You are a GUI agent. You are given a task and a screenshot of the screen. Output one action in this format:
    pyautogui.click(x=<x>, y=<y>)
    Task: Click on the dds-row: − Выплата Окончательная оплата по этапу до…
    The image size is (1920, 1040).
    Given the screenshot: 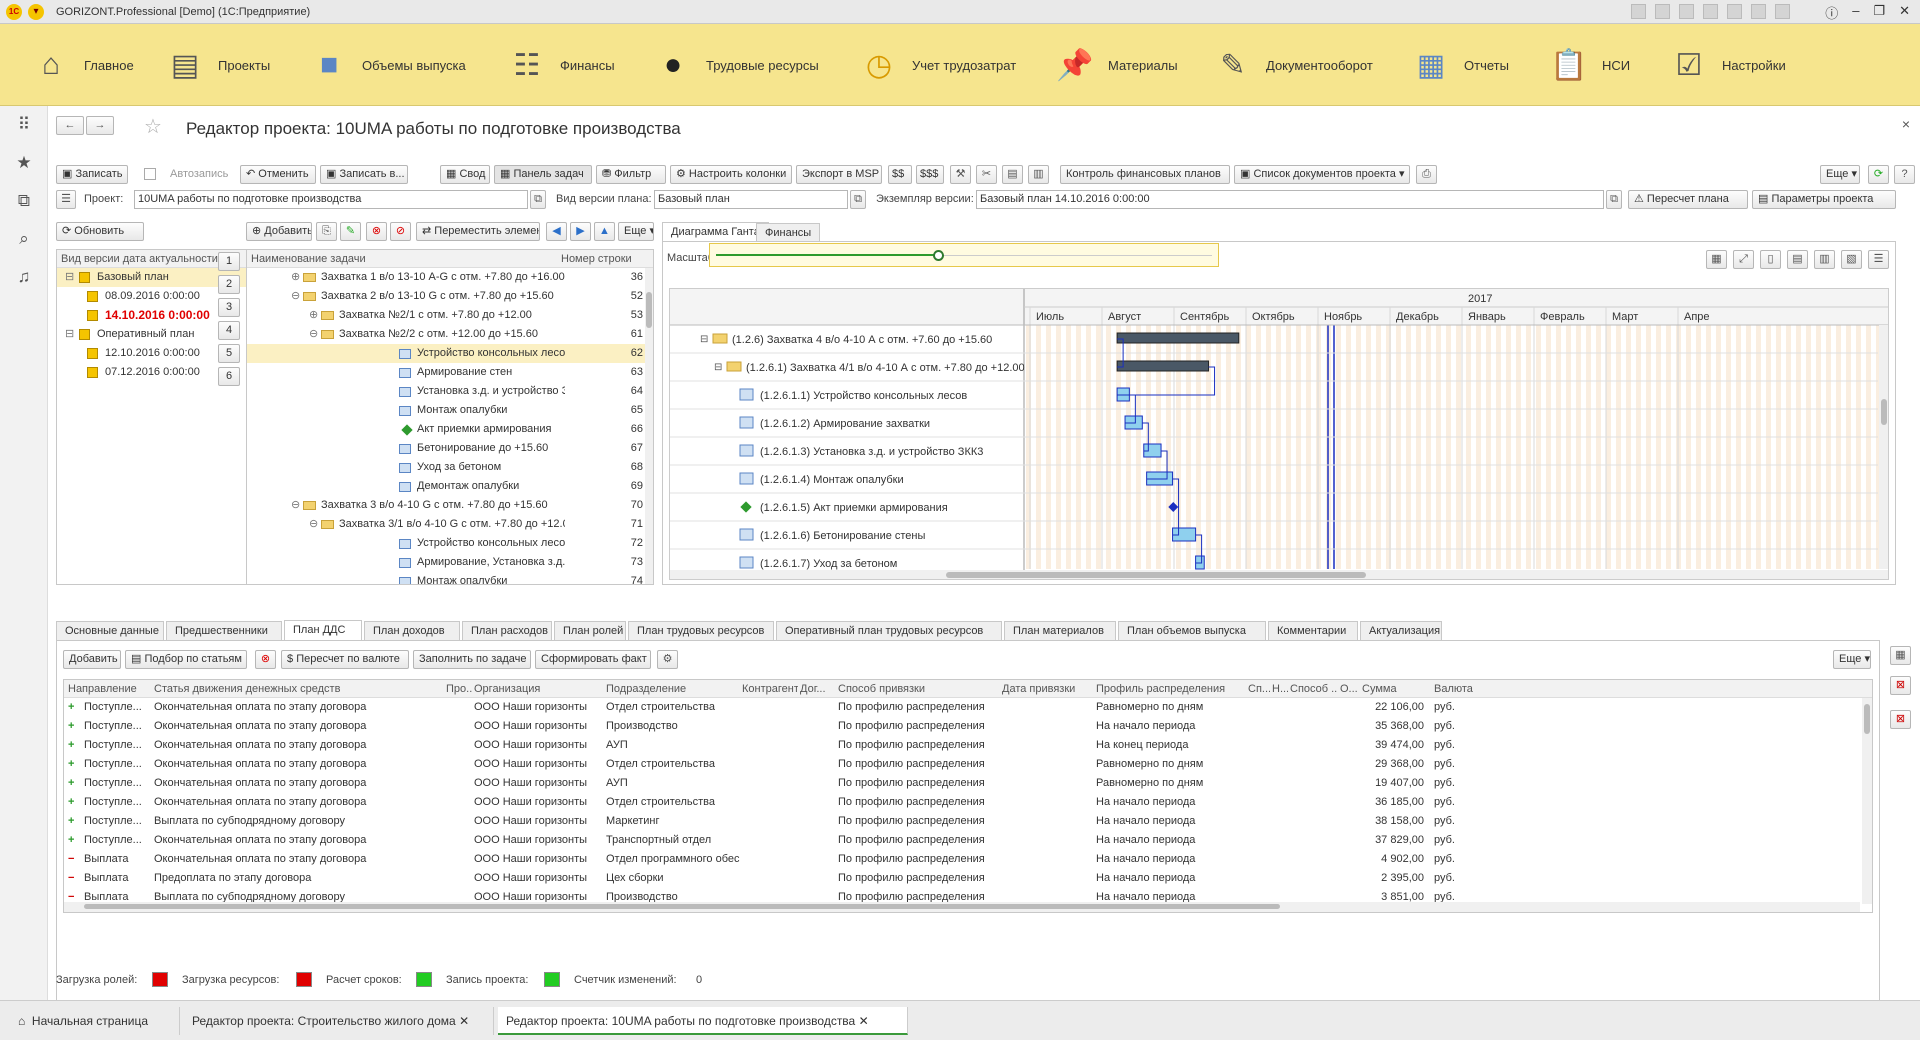 What is the action you would take?
    pyautogui.click(x=968, y=859)
    